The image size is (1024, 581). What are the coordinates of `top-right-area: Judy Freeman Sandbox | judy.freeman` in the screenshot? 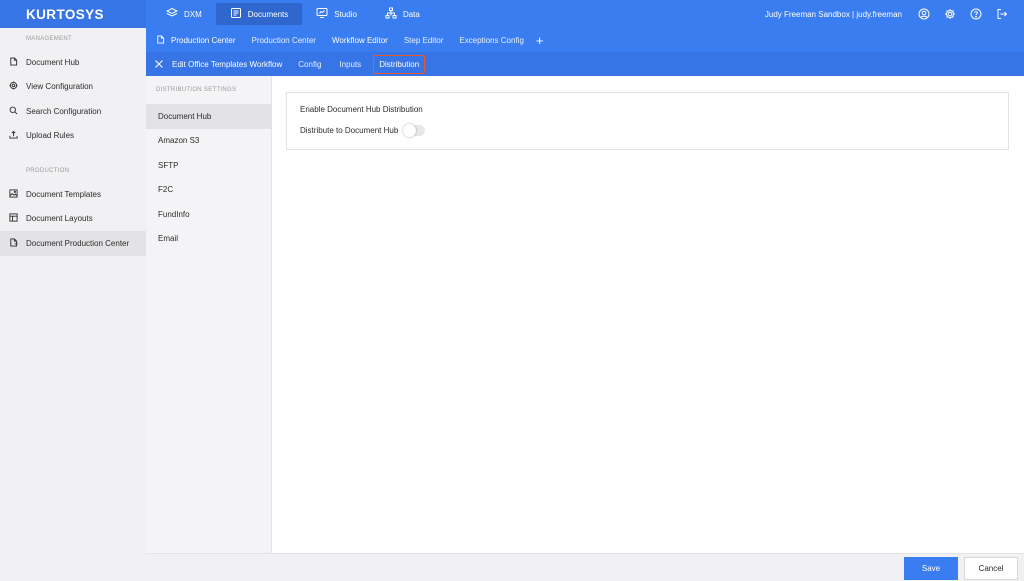 It's located at (894, 14).